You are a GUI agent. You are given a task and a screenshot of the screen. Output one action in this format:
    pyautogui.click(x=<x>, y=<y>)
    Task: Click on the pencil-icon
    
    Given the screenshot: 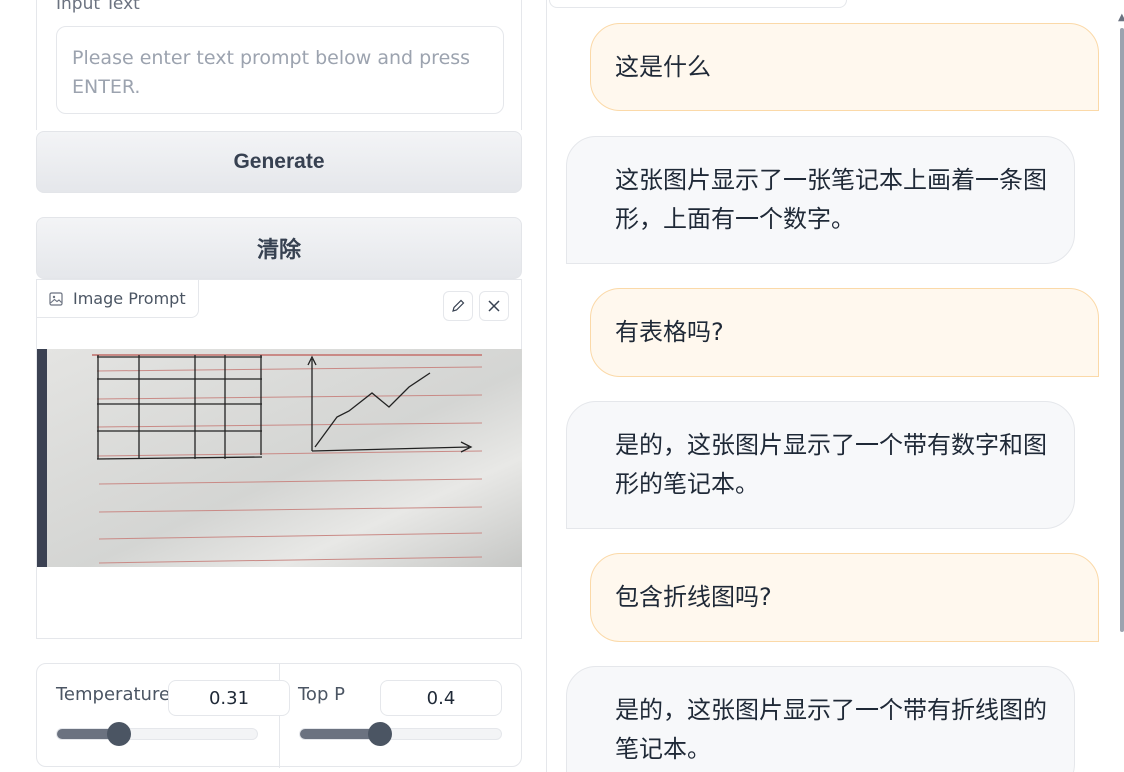 What is the action you would take?
    pyautogui.click(x=458, y=305)
    